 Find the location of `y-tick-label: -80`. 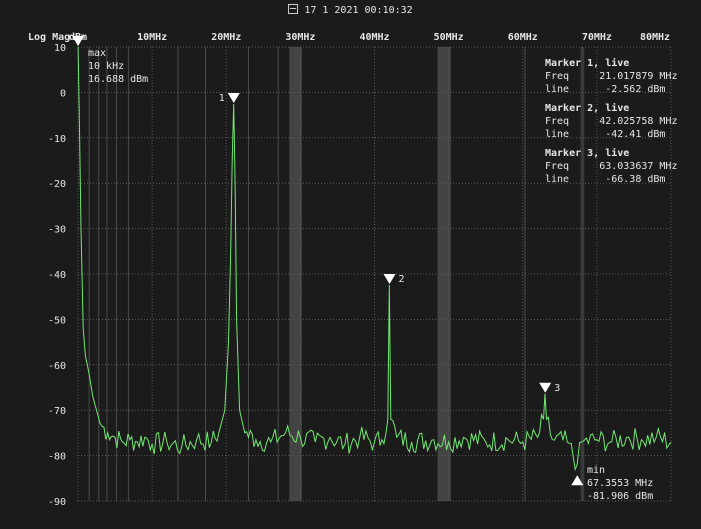

y-tick-label: -80 is located at coordinates (57, 457).